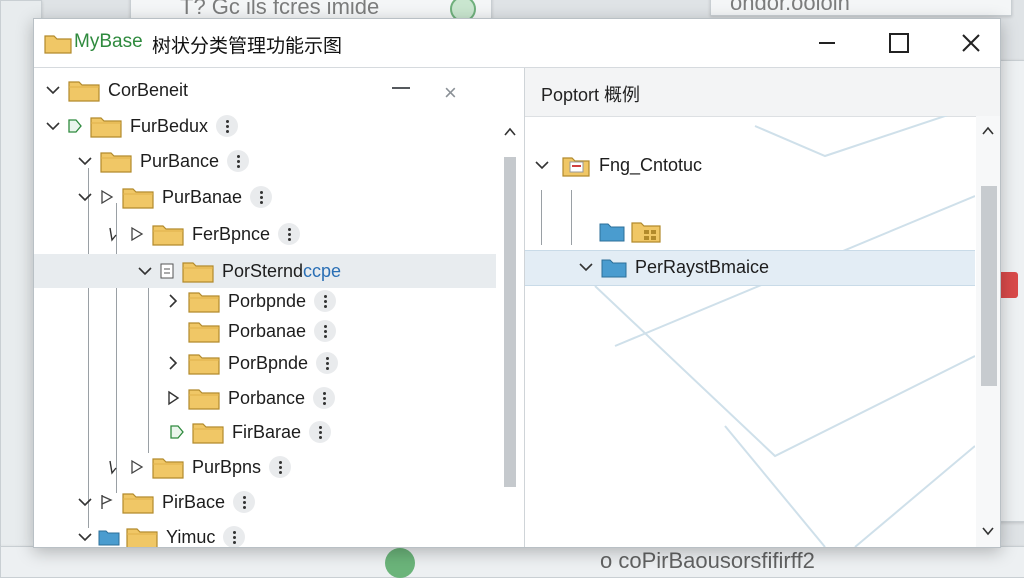 The image size is (1024, 578). I want to click on tree-item: FerBpnce, so click(203, 234).